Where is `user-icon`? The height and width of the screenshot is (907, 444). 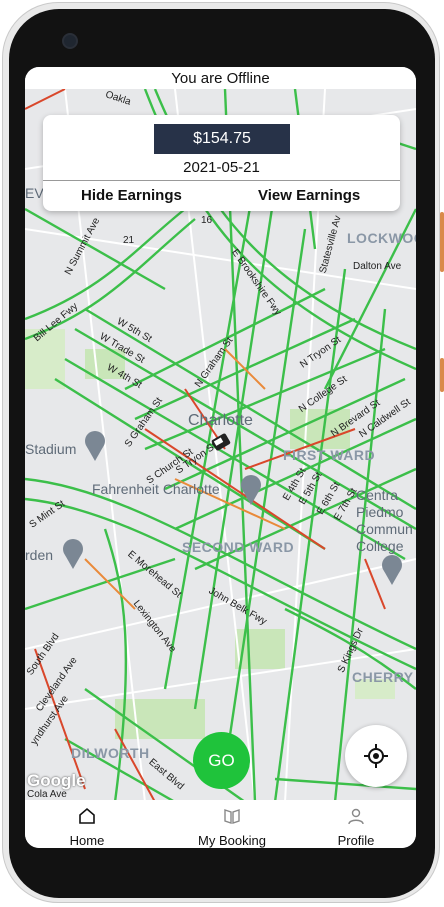
user-icon is located at coordinates (356, 816).